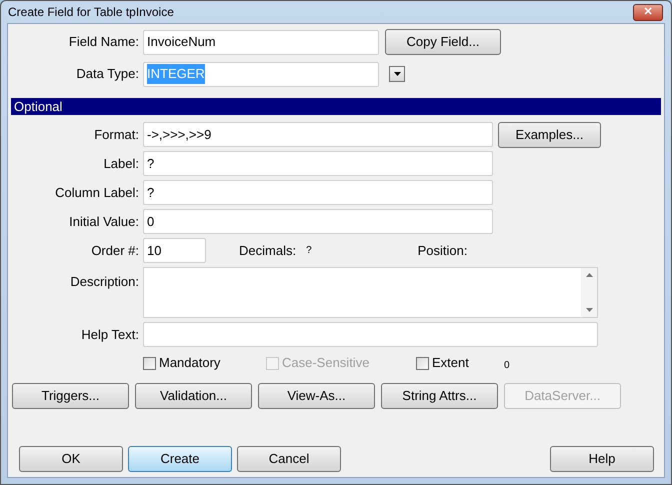 The width and height of the screenshot is (672, 485). What do you see at coordinates (104, 42) in the screenshot?
I see `field-label: Field Name:` at bounding box center [104, 42].